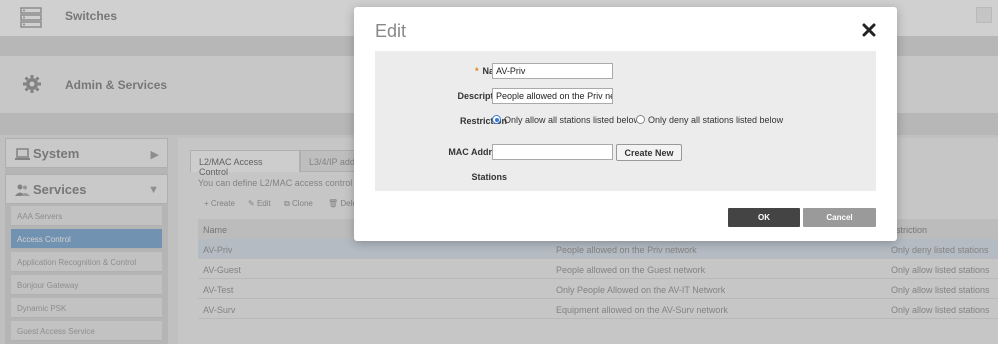  Describe the element at coordinates (572, 120) in the screenshot. I see `radio-allow-label: Only allow all stations listed below` at that location.